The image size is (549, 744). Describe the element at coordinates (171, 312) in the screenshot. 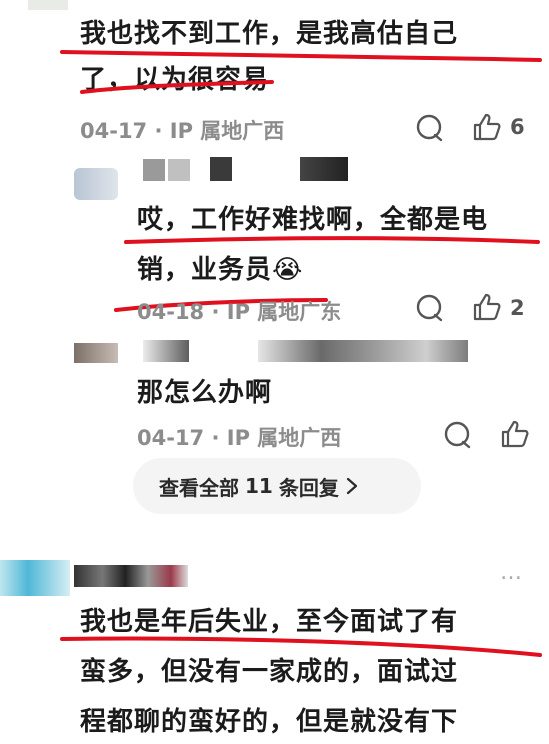

I see `reply-date: 04-18` at that location.